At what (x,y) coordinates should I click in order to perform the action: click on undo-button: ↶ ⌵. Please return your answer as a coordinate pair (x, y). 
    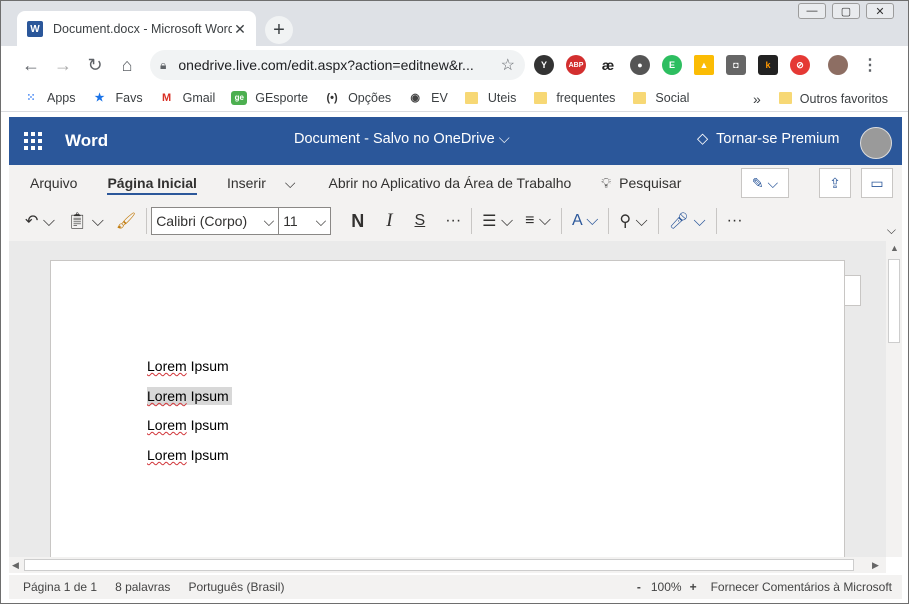
    Looking at the image, I should click on (40, 221).